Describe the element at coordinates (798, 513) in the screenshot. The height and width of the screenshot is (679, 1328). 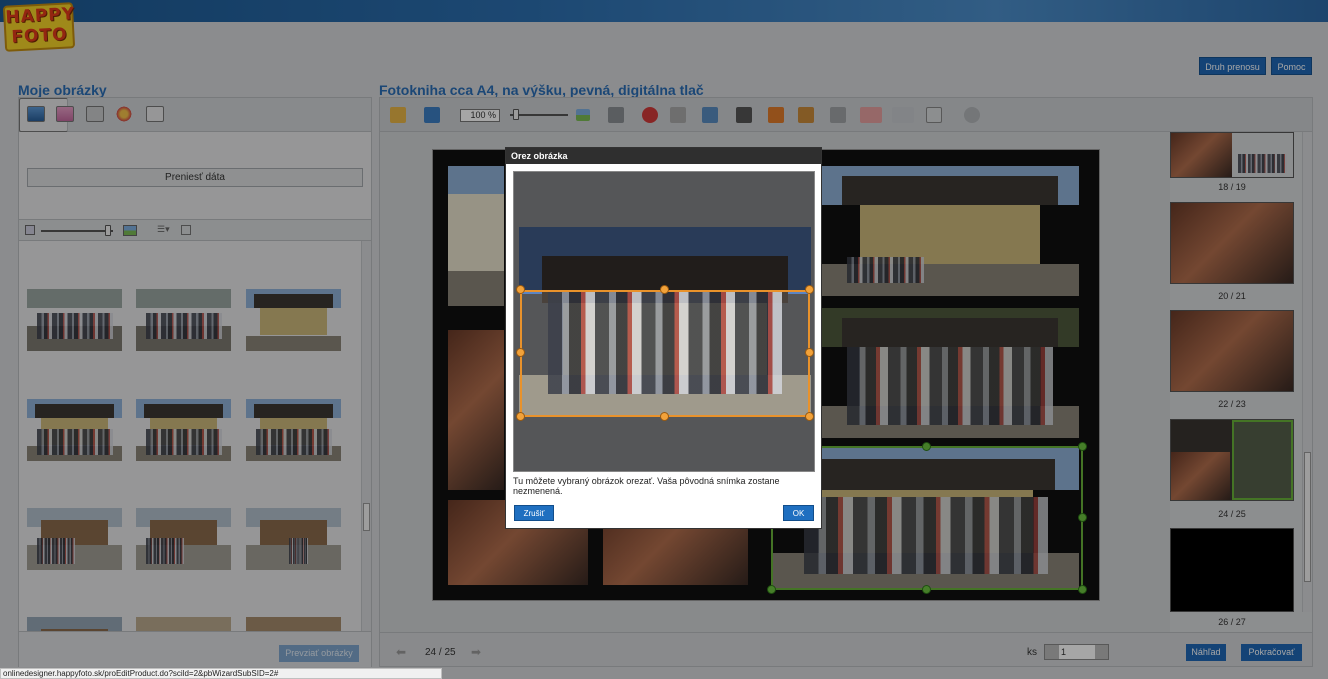
I see `ok-button: OK` at that location.